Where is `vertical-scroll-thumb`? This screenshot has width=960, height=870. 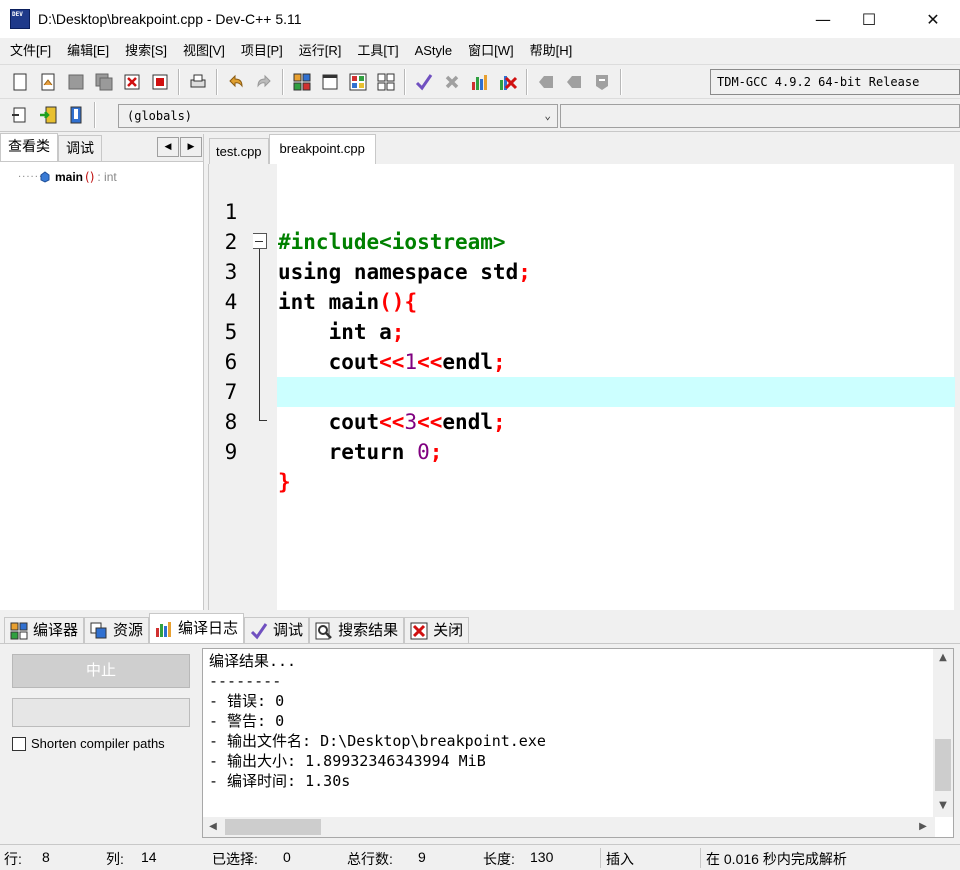 vertical-scroll-thumb is located at coordinates (943, 765).